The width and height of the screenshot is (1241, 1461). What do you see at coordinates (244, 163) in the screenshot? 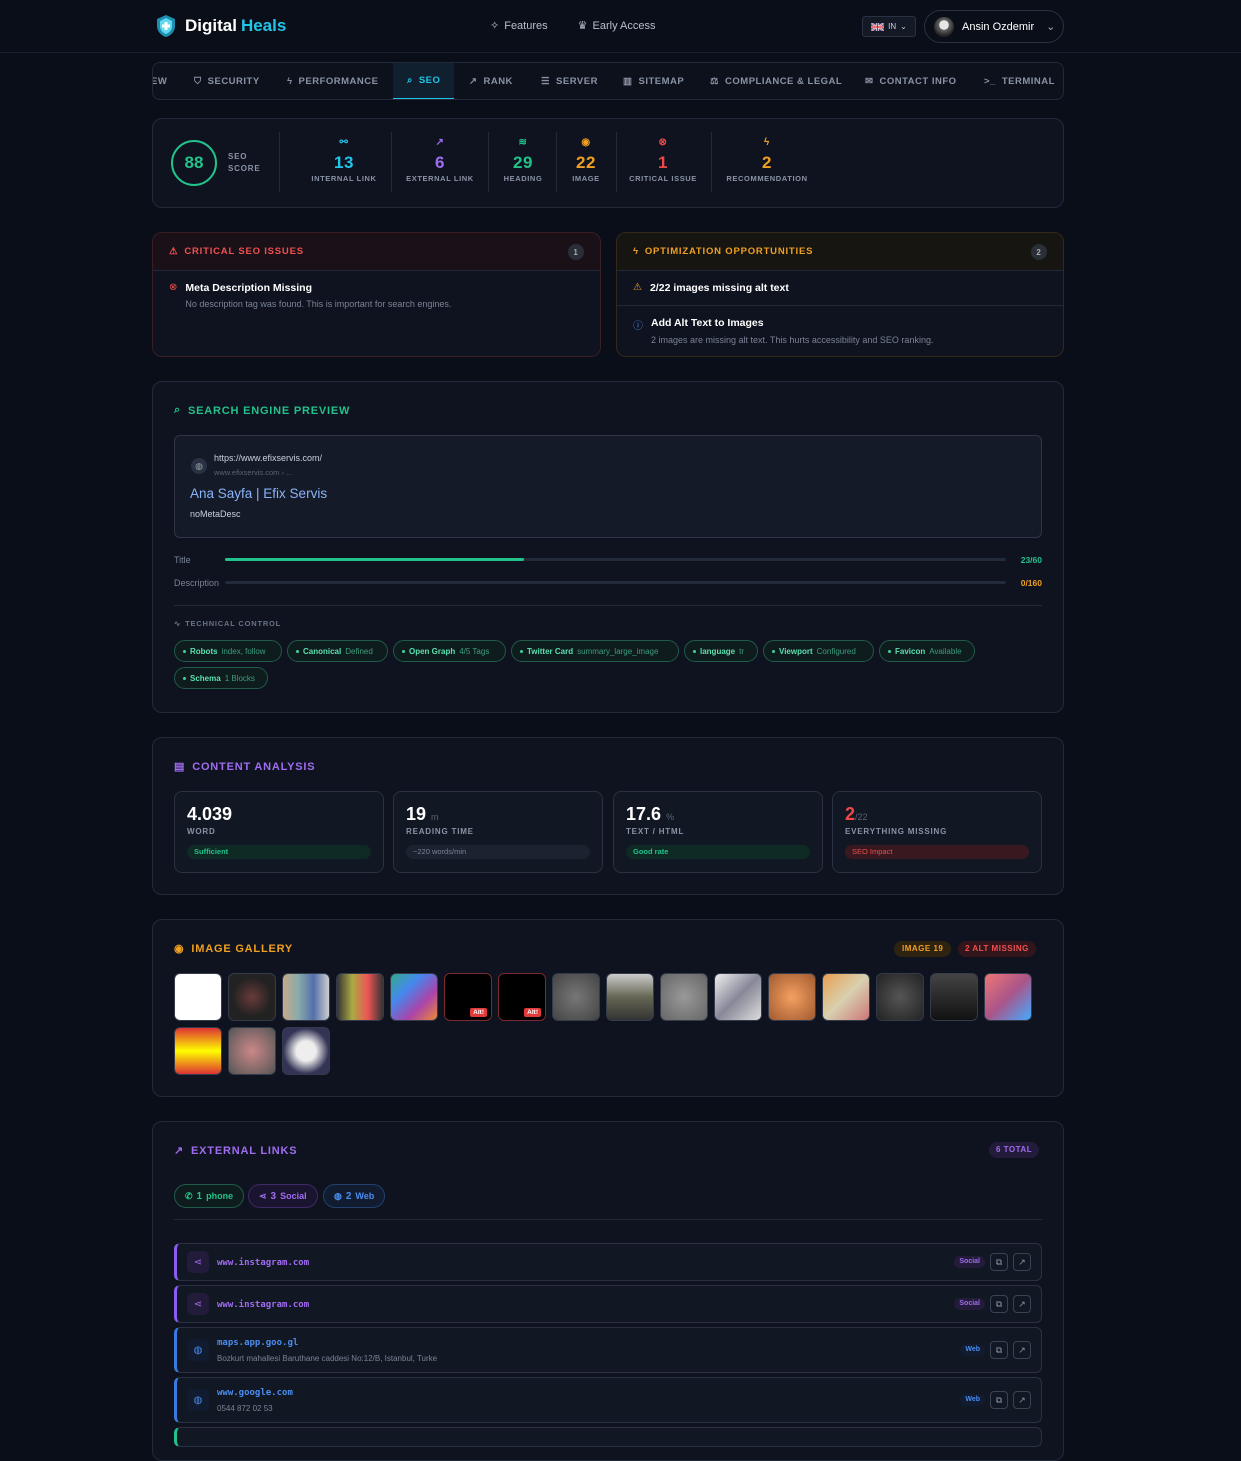
I see `seo-score-label: SEO SCORE` at bounding box center [244, 163].